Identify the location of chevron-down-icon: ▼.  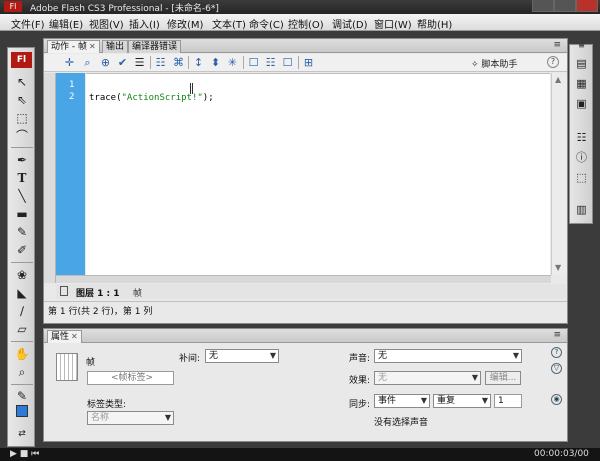
(272, 355).